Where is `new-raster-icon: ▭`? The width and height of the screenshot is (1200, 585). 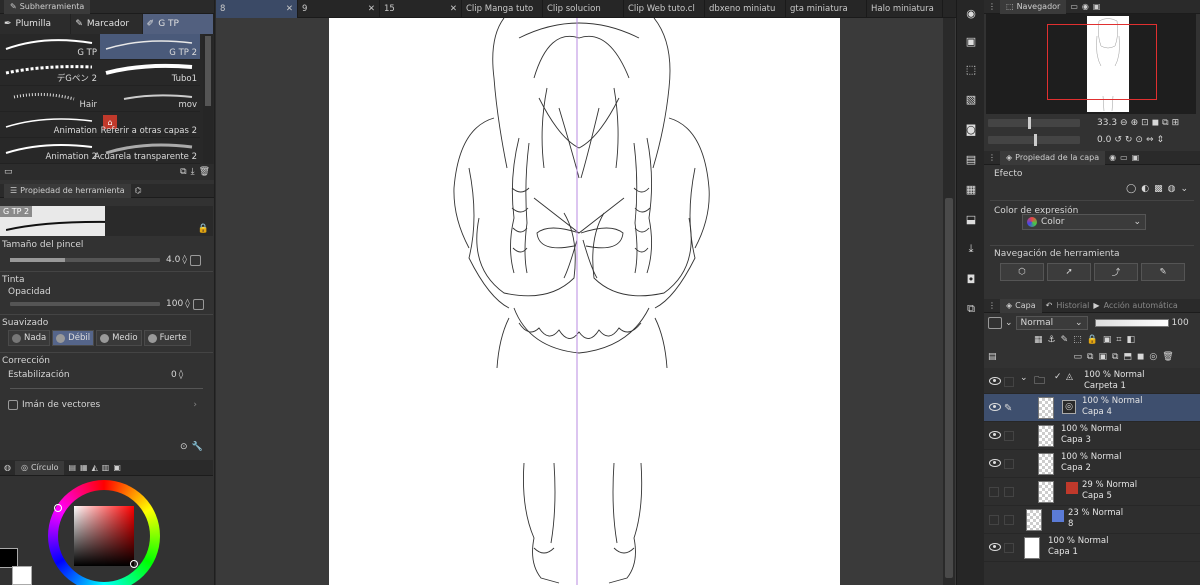
new-raster-icon: ▭ is located at coordinates (1078, 357).